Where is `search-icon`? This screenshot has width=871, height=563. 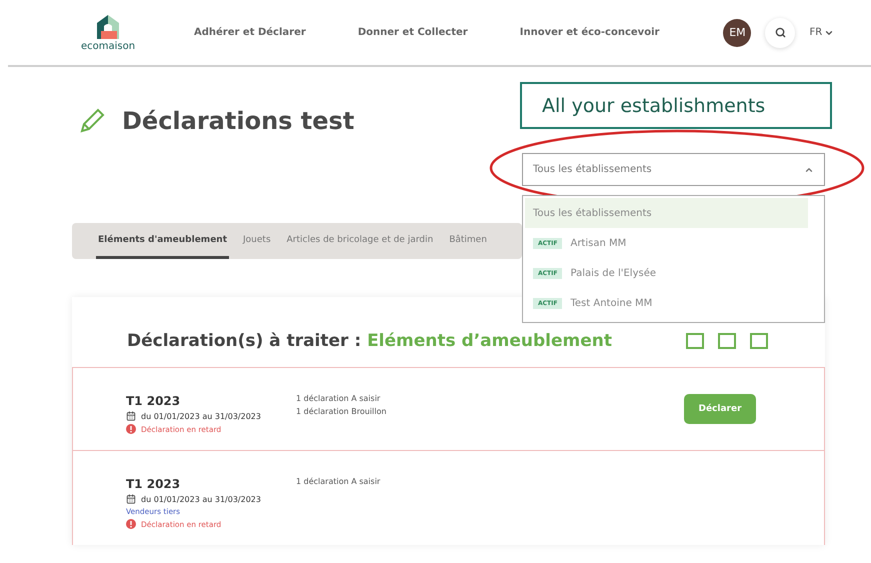 search-icon is located at coordinates (780, 32).